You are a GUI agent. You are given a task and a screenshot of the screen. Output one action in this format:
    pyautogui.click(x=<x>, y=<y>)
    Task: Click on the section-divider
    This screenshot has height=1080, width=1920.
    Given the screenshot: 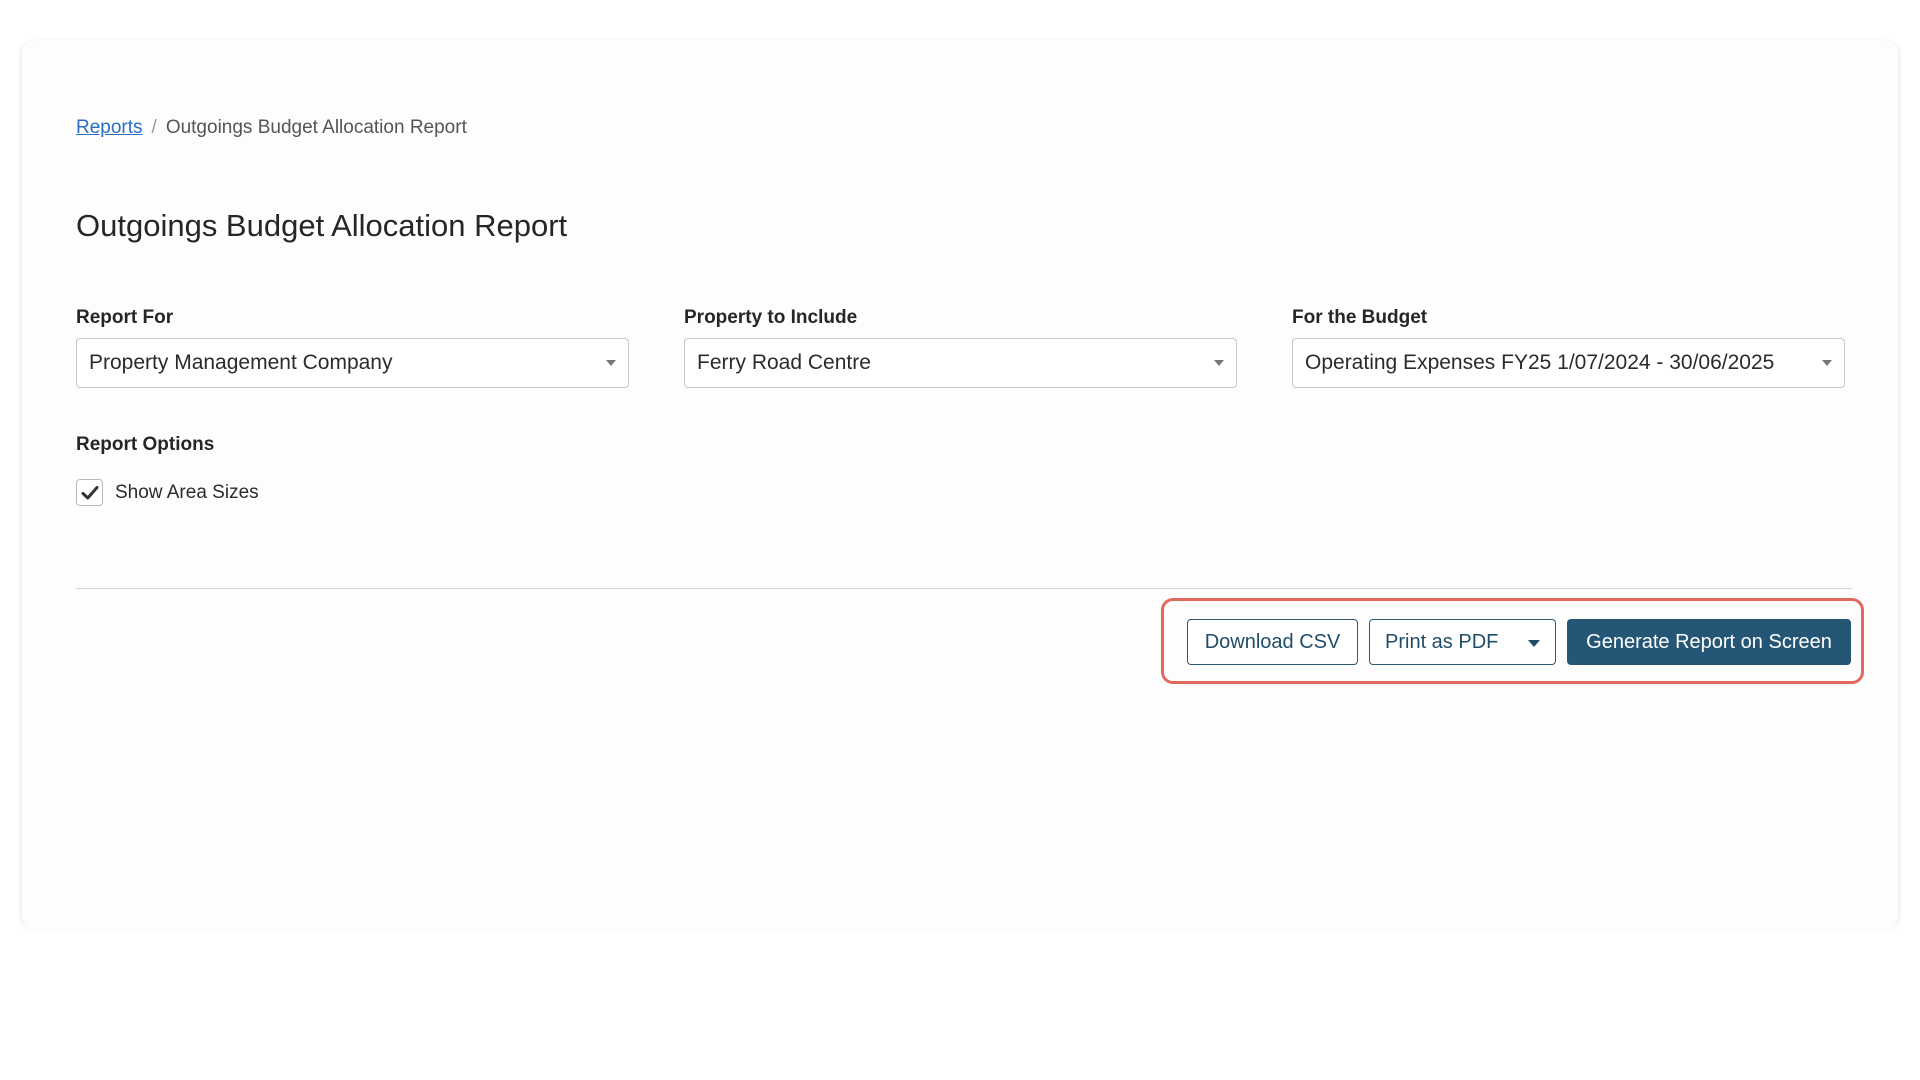 What is the action you would take?
    pyautogui.click(x=964, y=588)
    